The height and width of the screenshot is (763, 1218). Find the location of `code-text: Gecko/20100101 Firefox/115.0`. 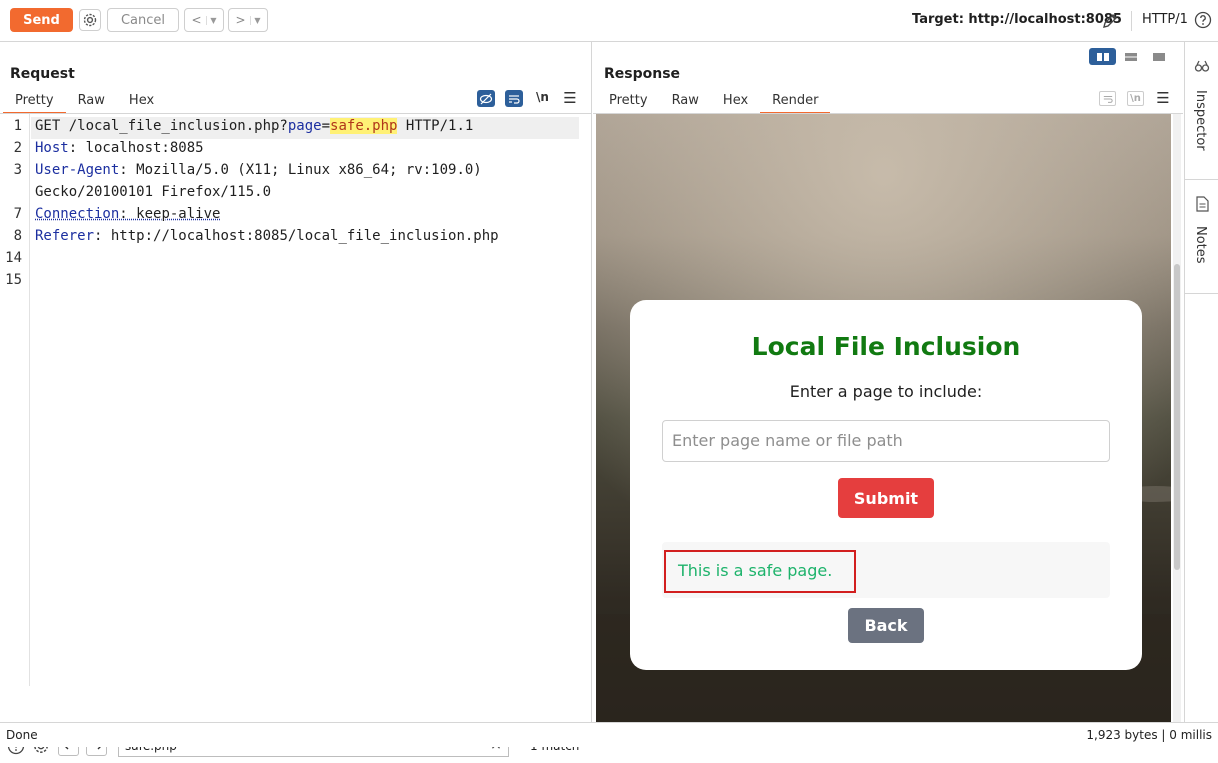

code-text: Gecko/20100101 Firefox/115.0 is located at coordinates (153, 192).